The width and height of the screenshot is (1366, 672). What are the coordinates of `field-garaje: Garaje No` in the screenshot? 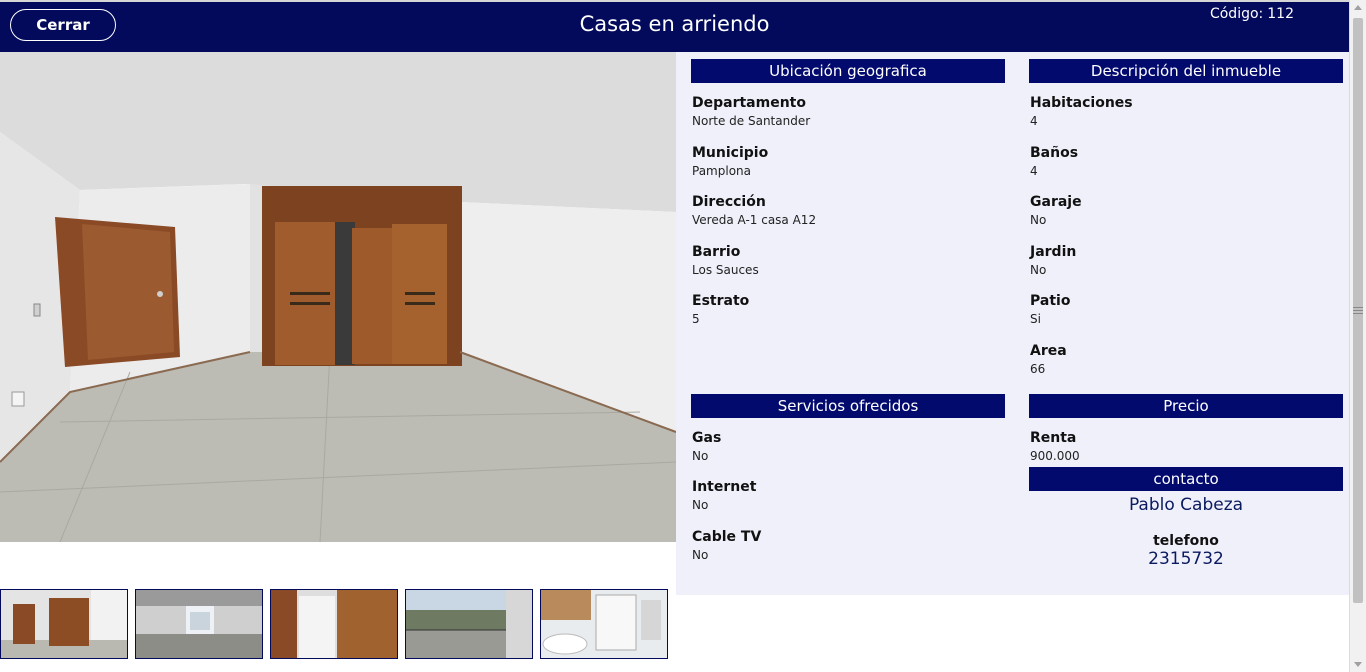 It's located at (1186, 210).